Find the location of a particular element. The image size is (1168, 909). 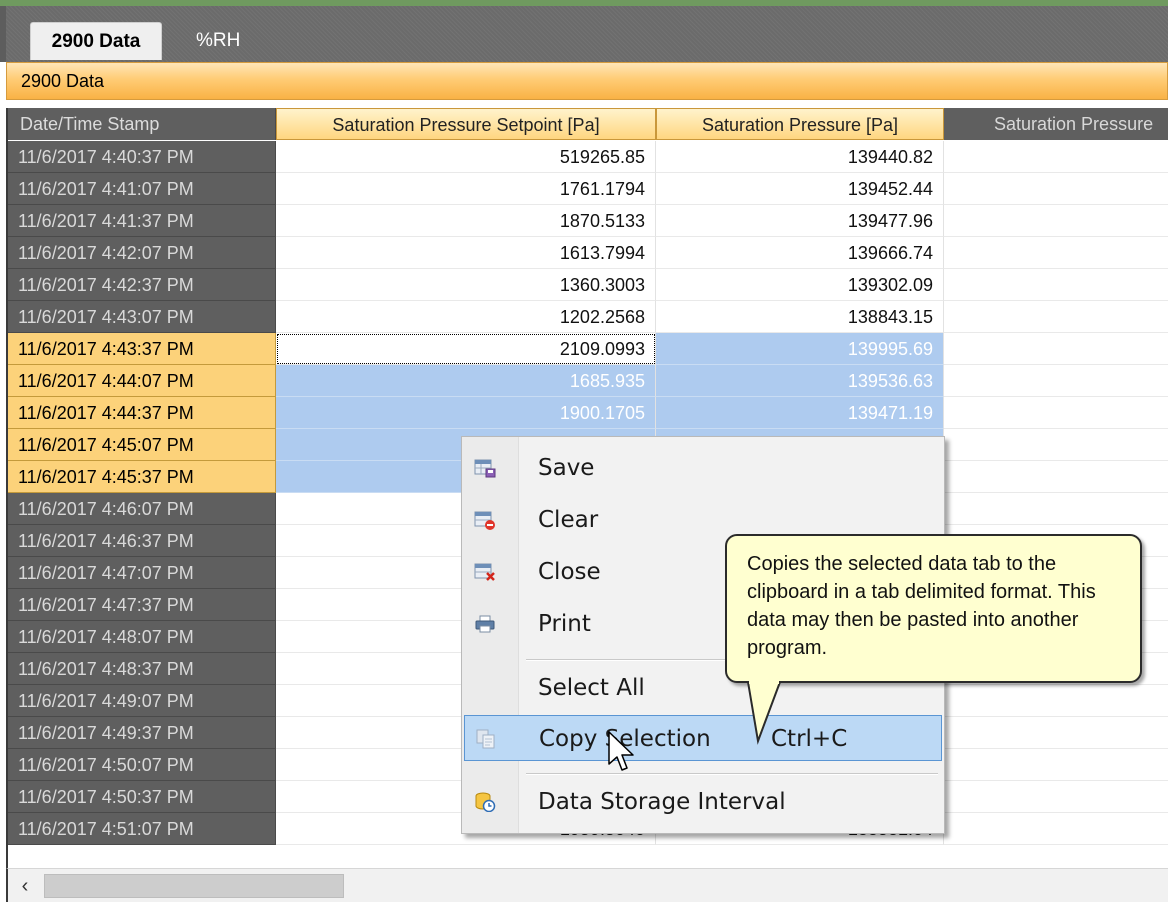

table-row: 11/6/2017 4:44:07 PM 1685.935 139536.63 is located at coordinates (588, 381).